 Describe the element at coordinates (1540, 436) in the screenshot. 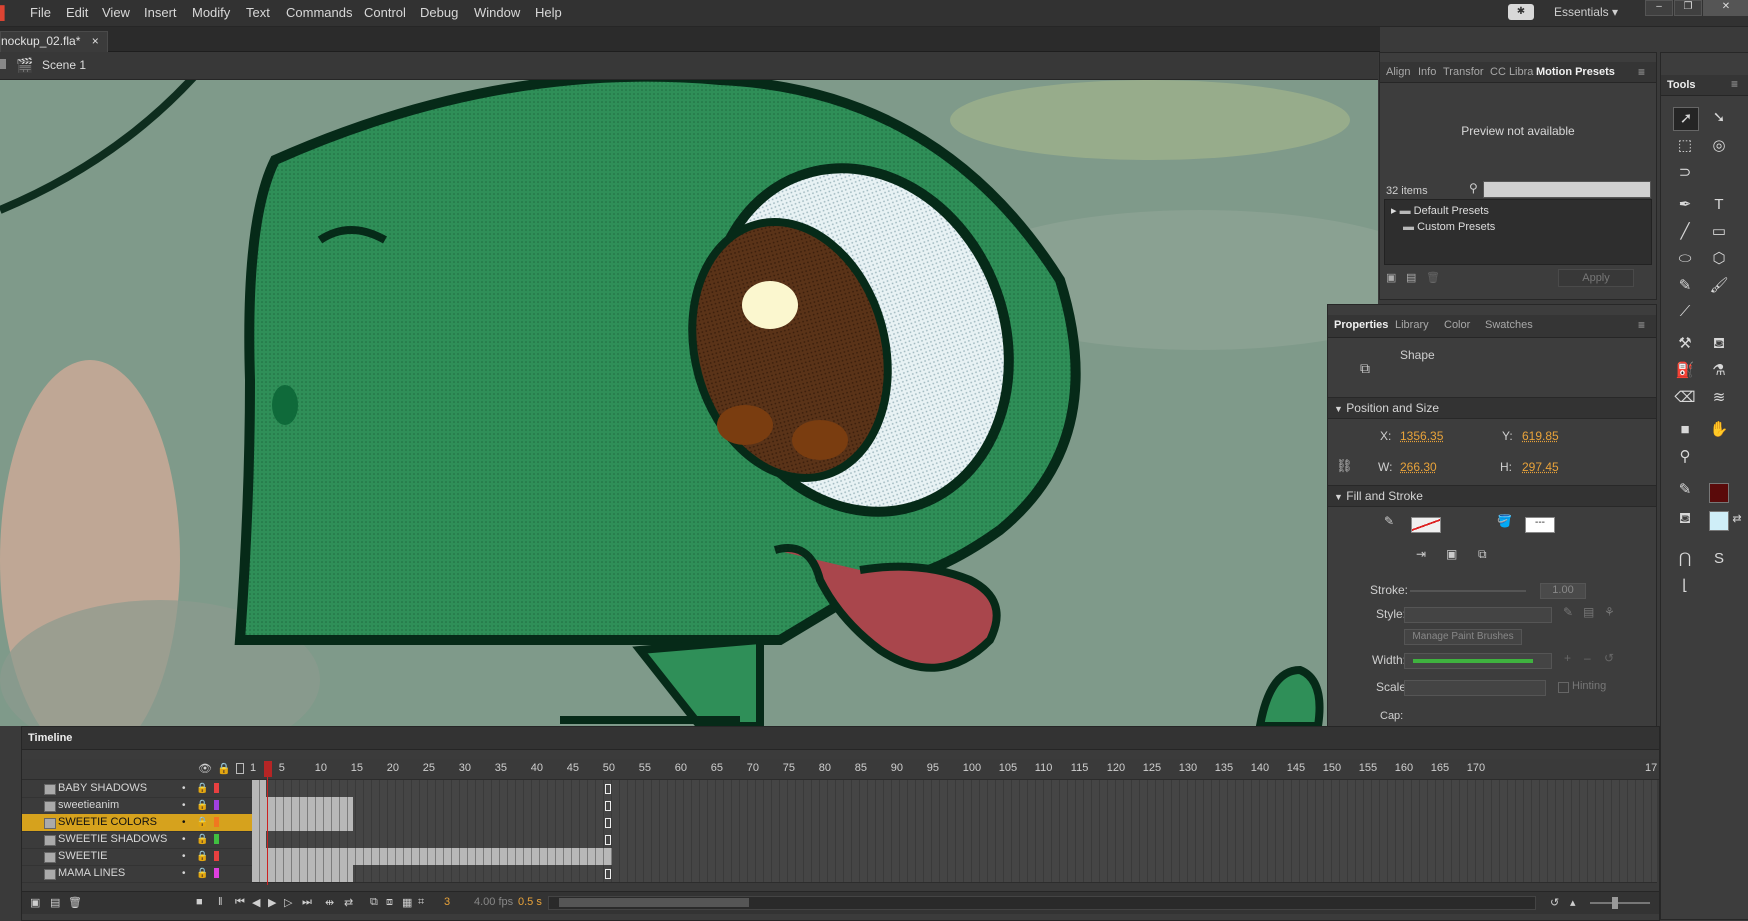

I see `y-value: 619.85` at that location.